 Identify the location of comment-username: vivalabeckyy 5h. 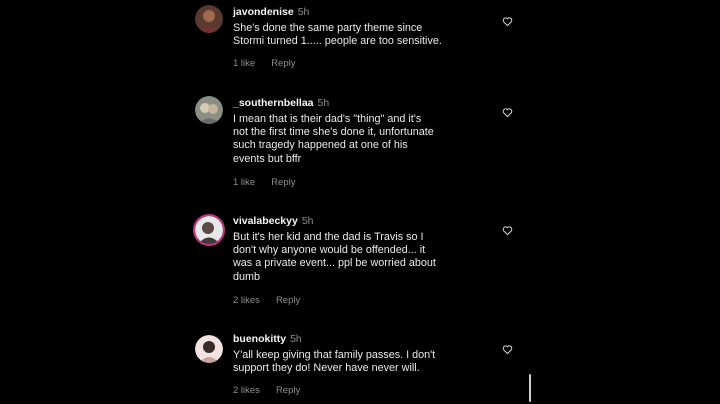
(273, 221).